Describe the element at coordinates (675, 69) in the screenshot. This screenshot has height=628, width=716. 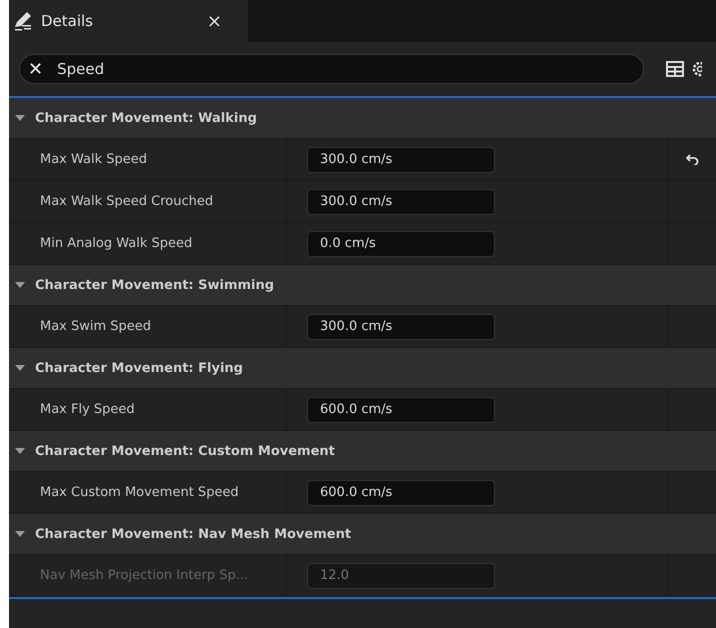
I see `table-icon` at that location.